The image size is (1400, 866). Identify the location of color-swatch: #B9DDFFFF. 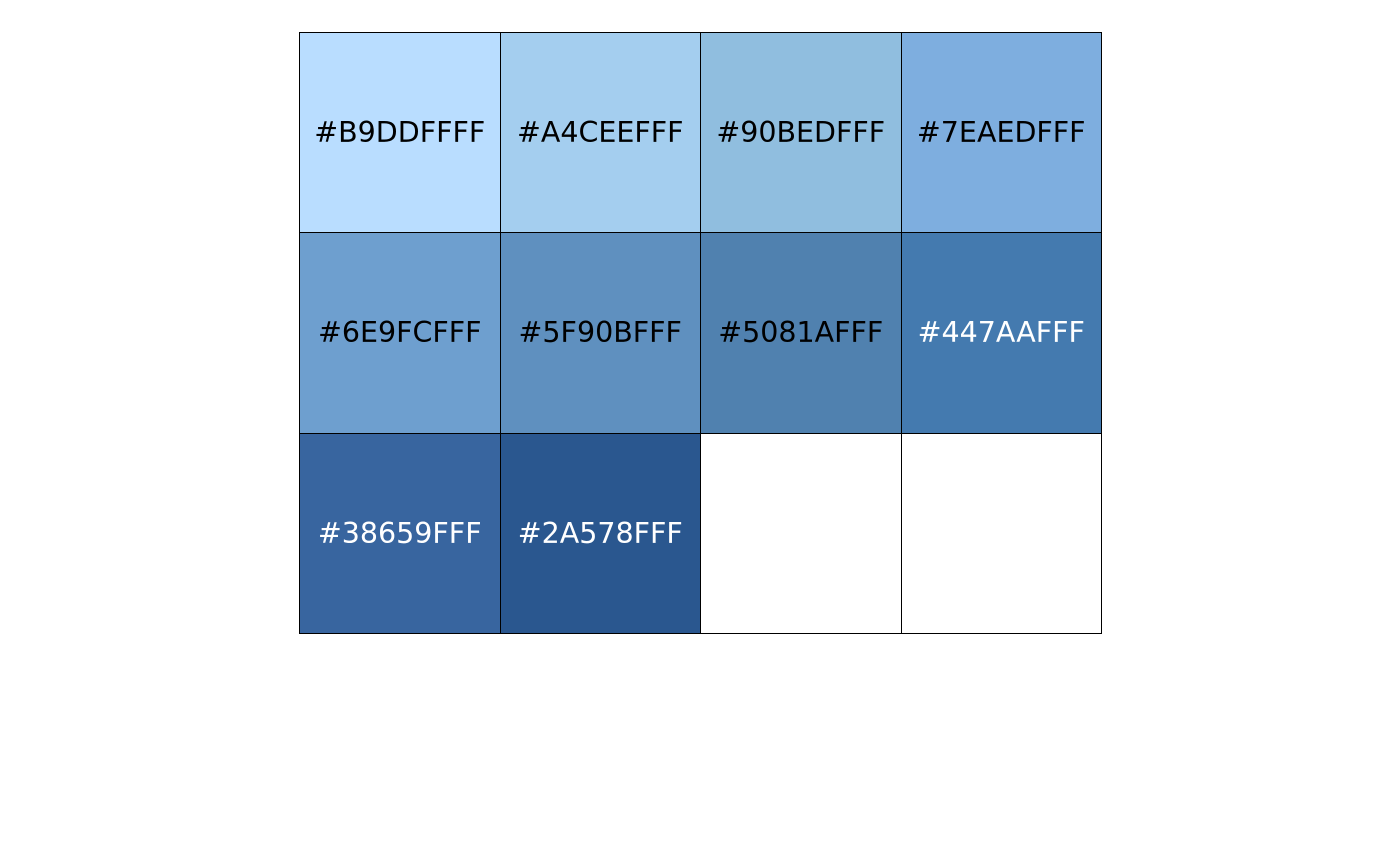
(400, 133).